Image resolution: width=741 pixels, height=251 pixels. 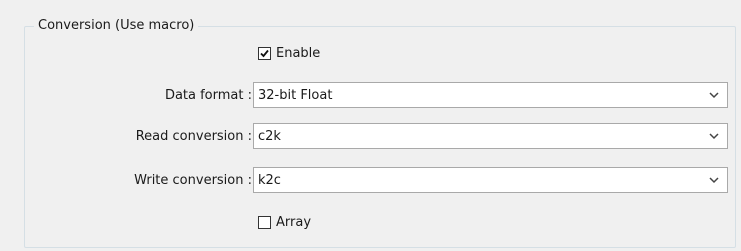 What do you see at coordinates (193, 180) in the screenshot?
I see `write-conversion-label: Write conversion :` at bounding box center [193, 180].